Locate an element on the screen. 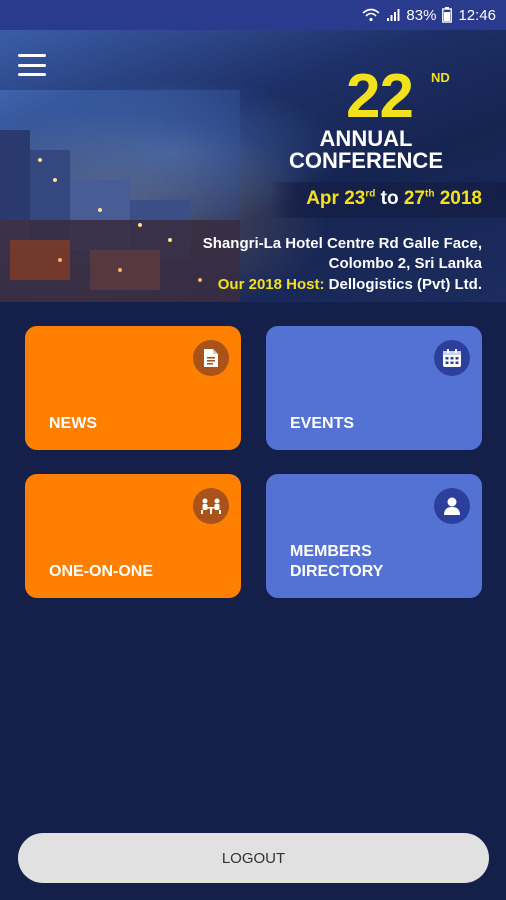 The height and width of the screenshot is (900, 506). status-bar: 83% 12:46 is located at coordinates (253, 15).